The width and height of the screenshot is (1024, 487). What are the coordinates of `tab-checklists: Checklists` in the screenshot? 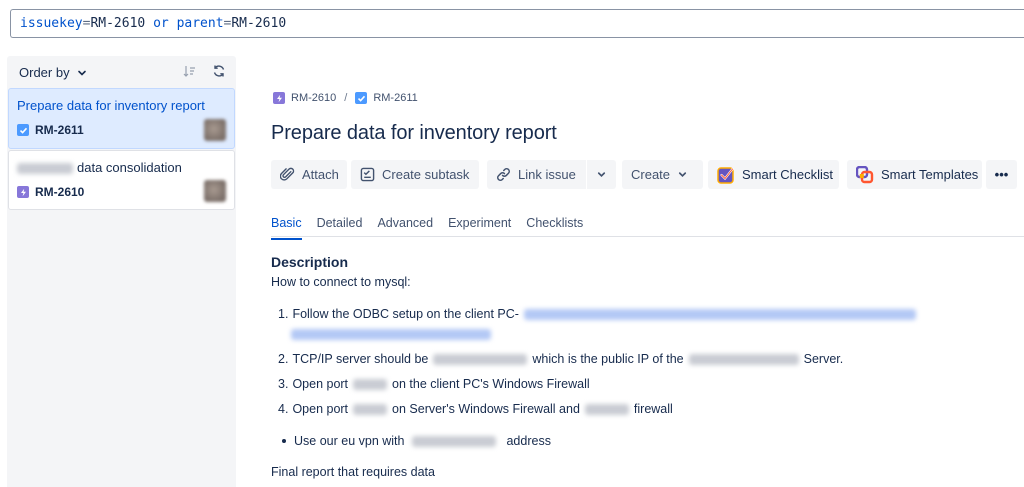 It's located at (554, 227).